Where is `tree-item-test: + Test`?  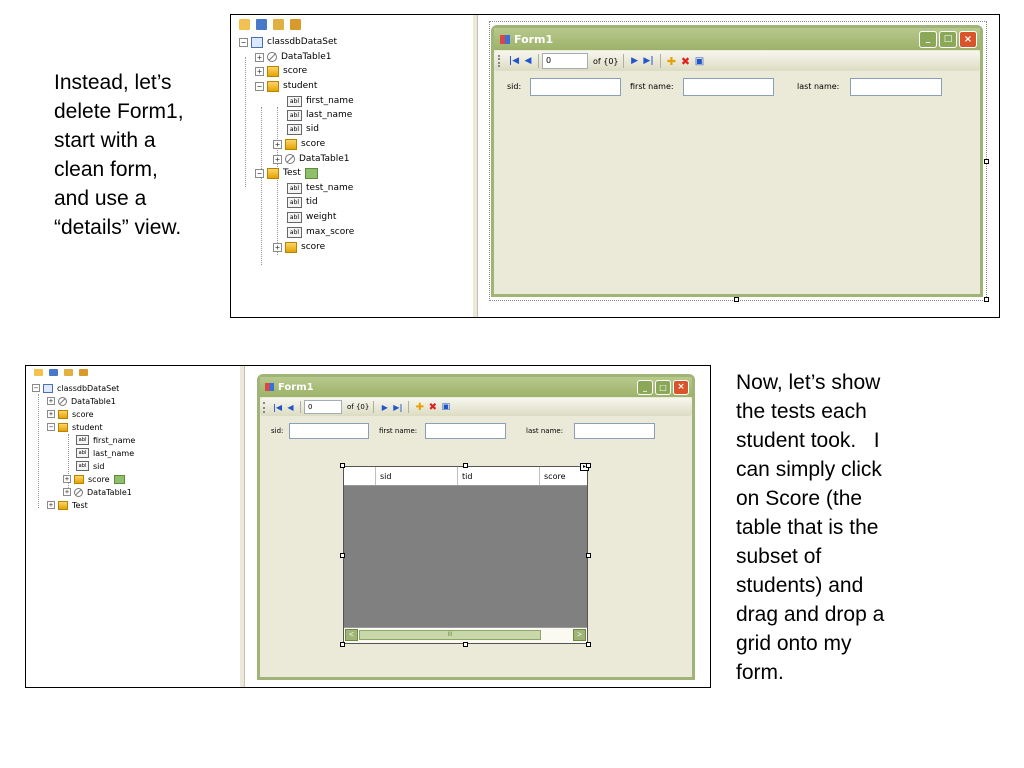 tree-item-test: + Test is located at coordinates (67, 505).